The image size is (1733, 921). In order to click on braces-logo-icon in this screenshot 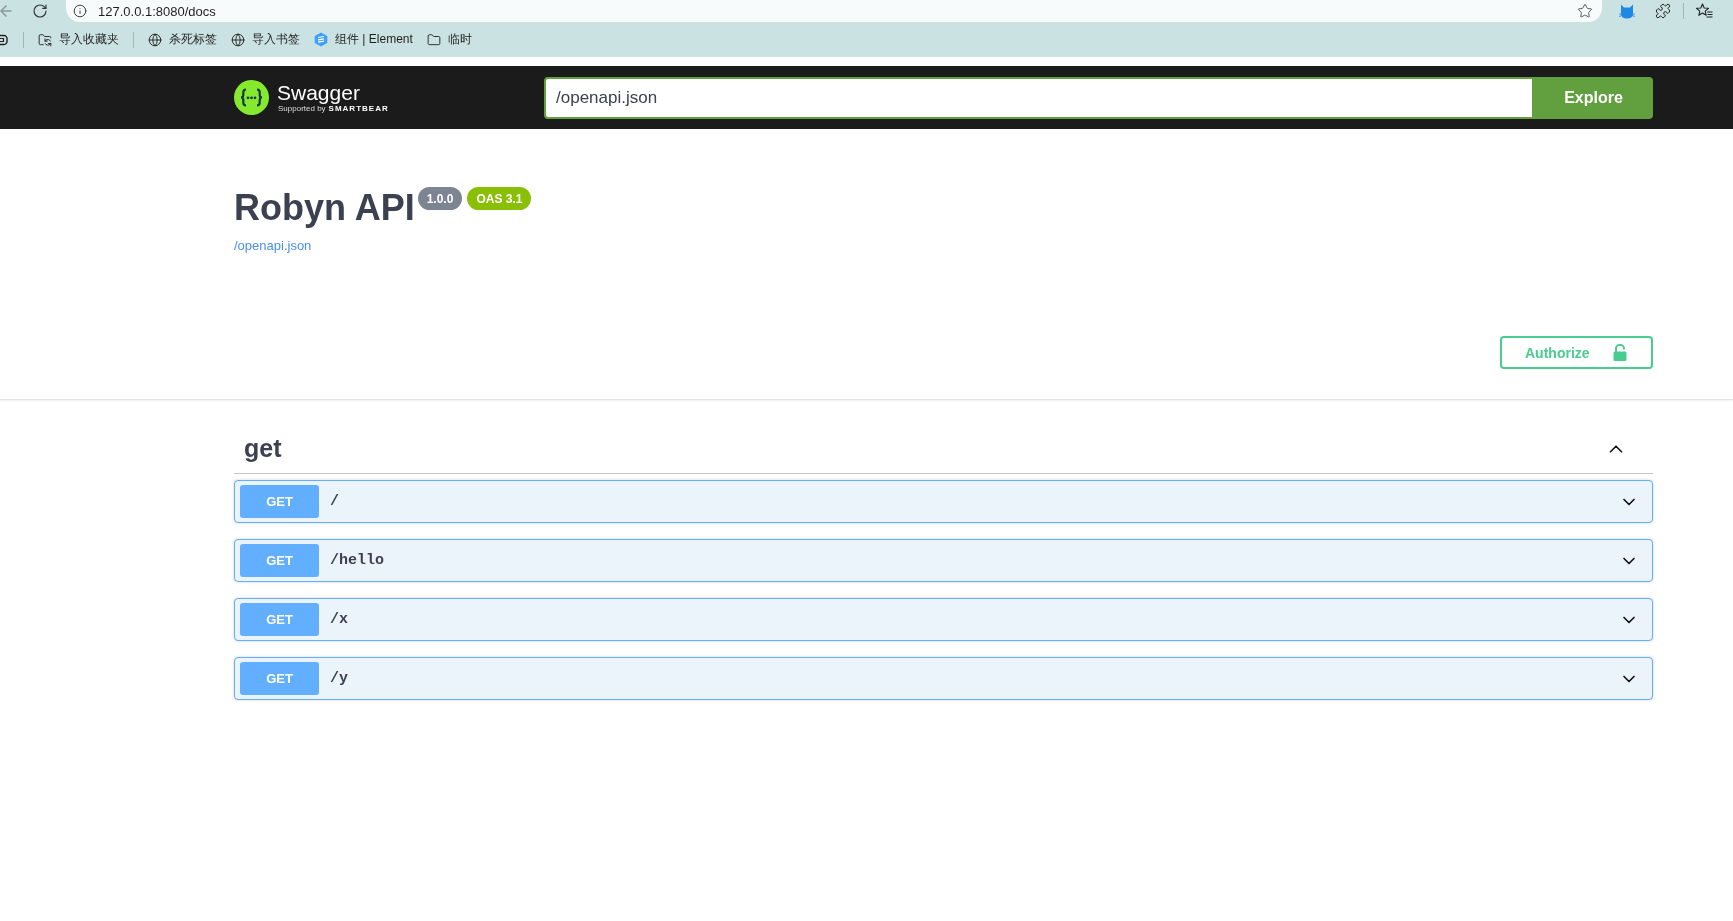, I will do `click(251, 97)`.